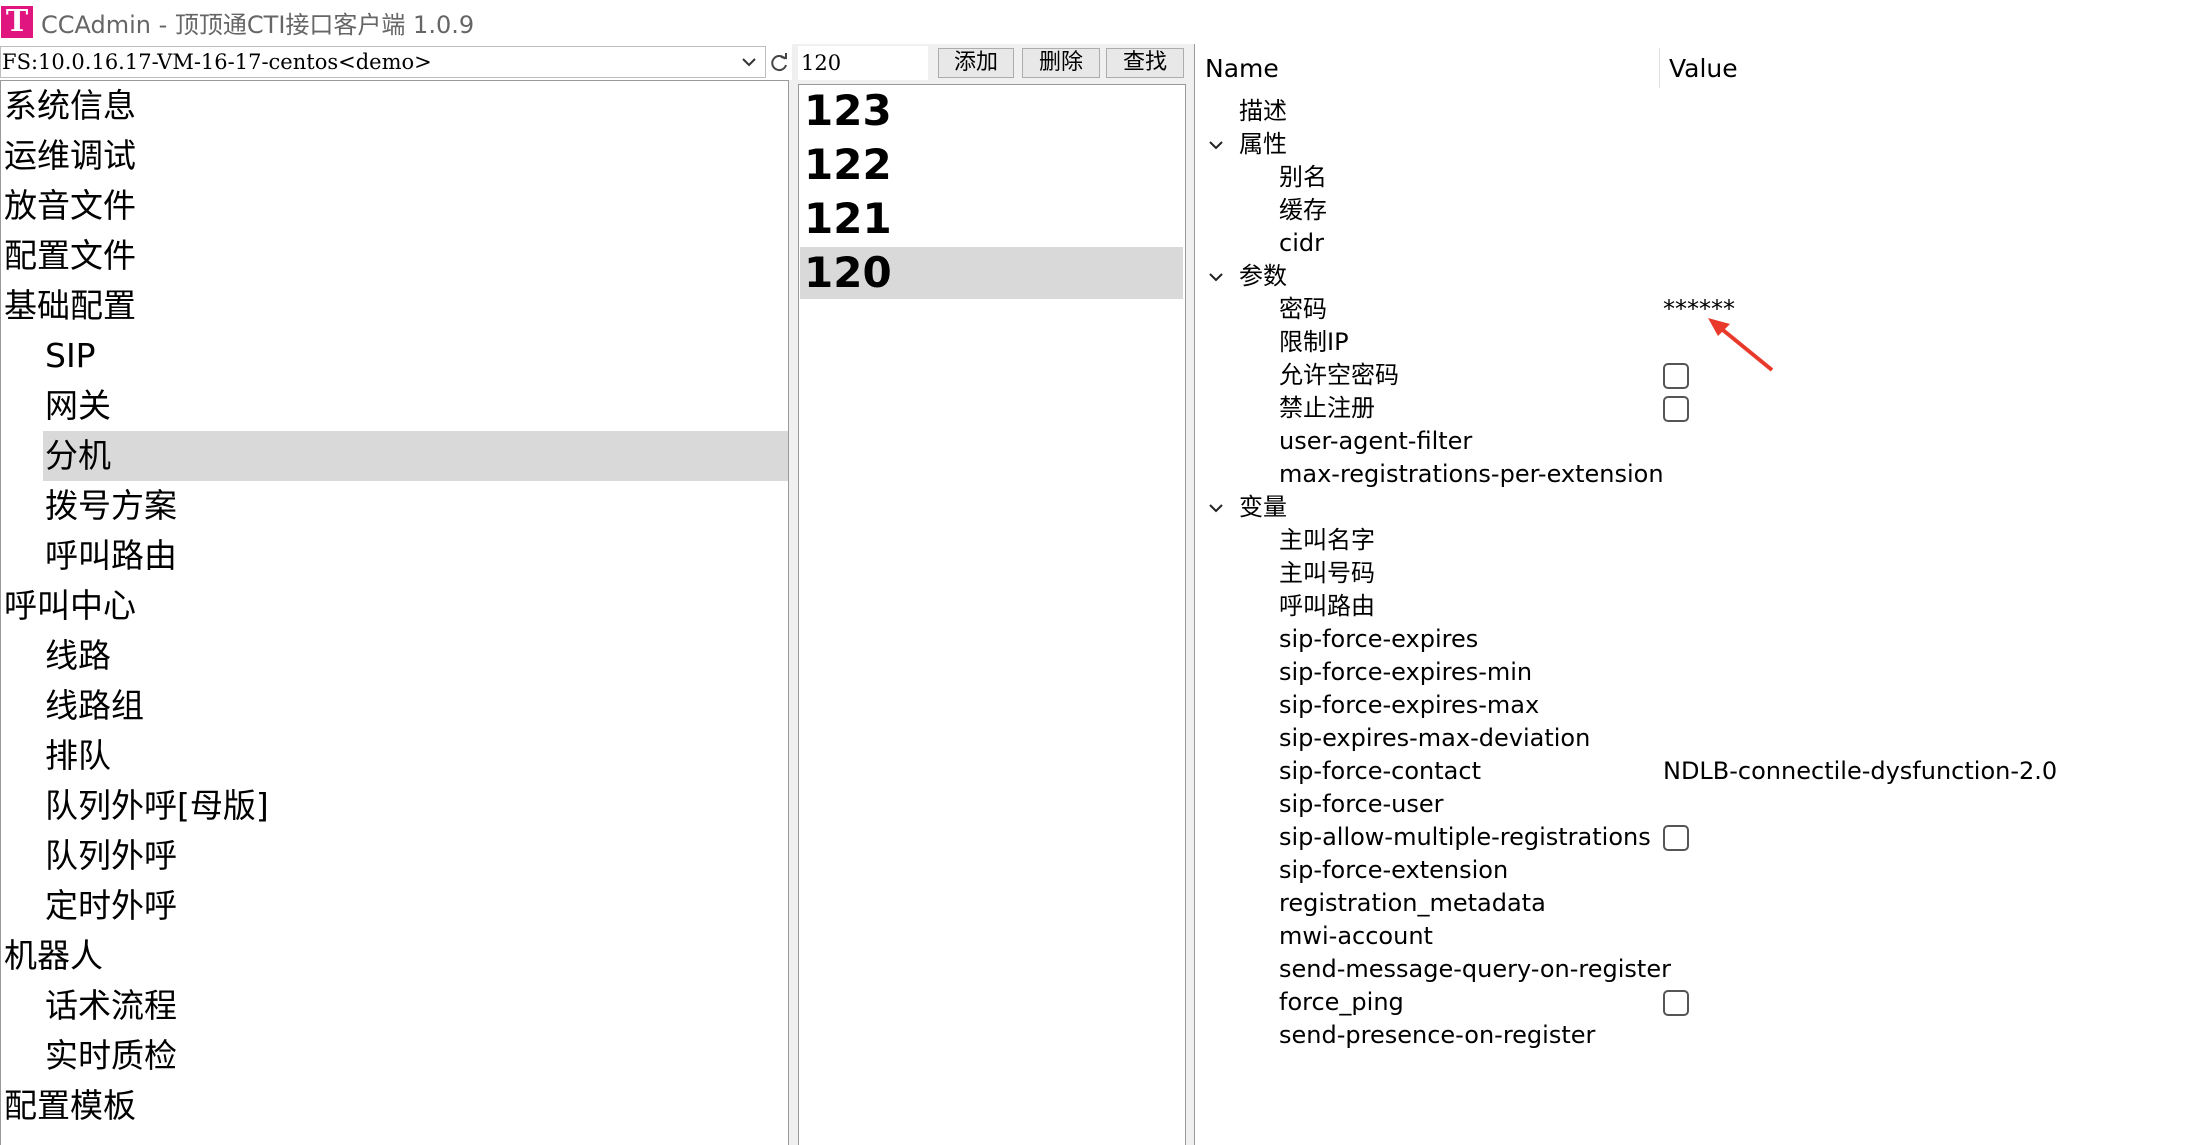  Describe the element at coordinates (991, 165) in the screenshot. I see `extension-item: 122` at that location.